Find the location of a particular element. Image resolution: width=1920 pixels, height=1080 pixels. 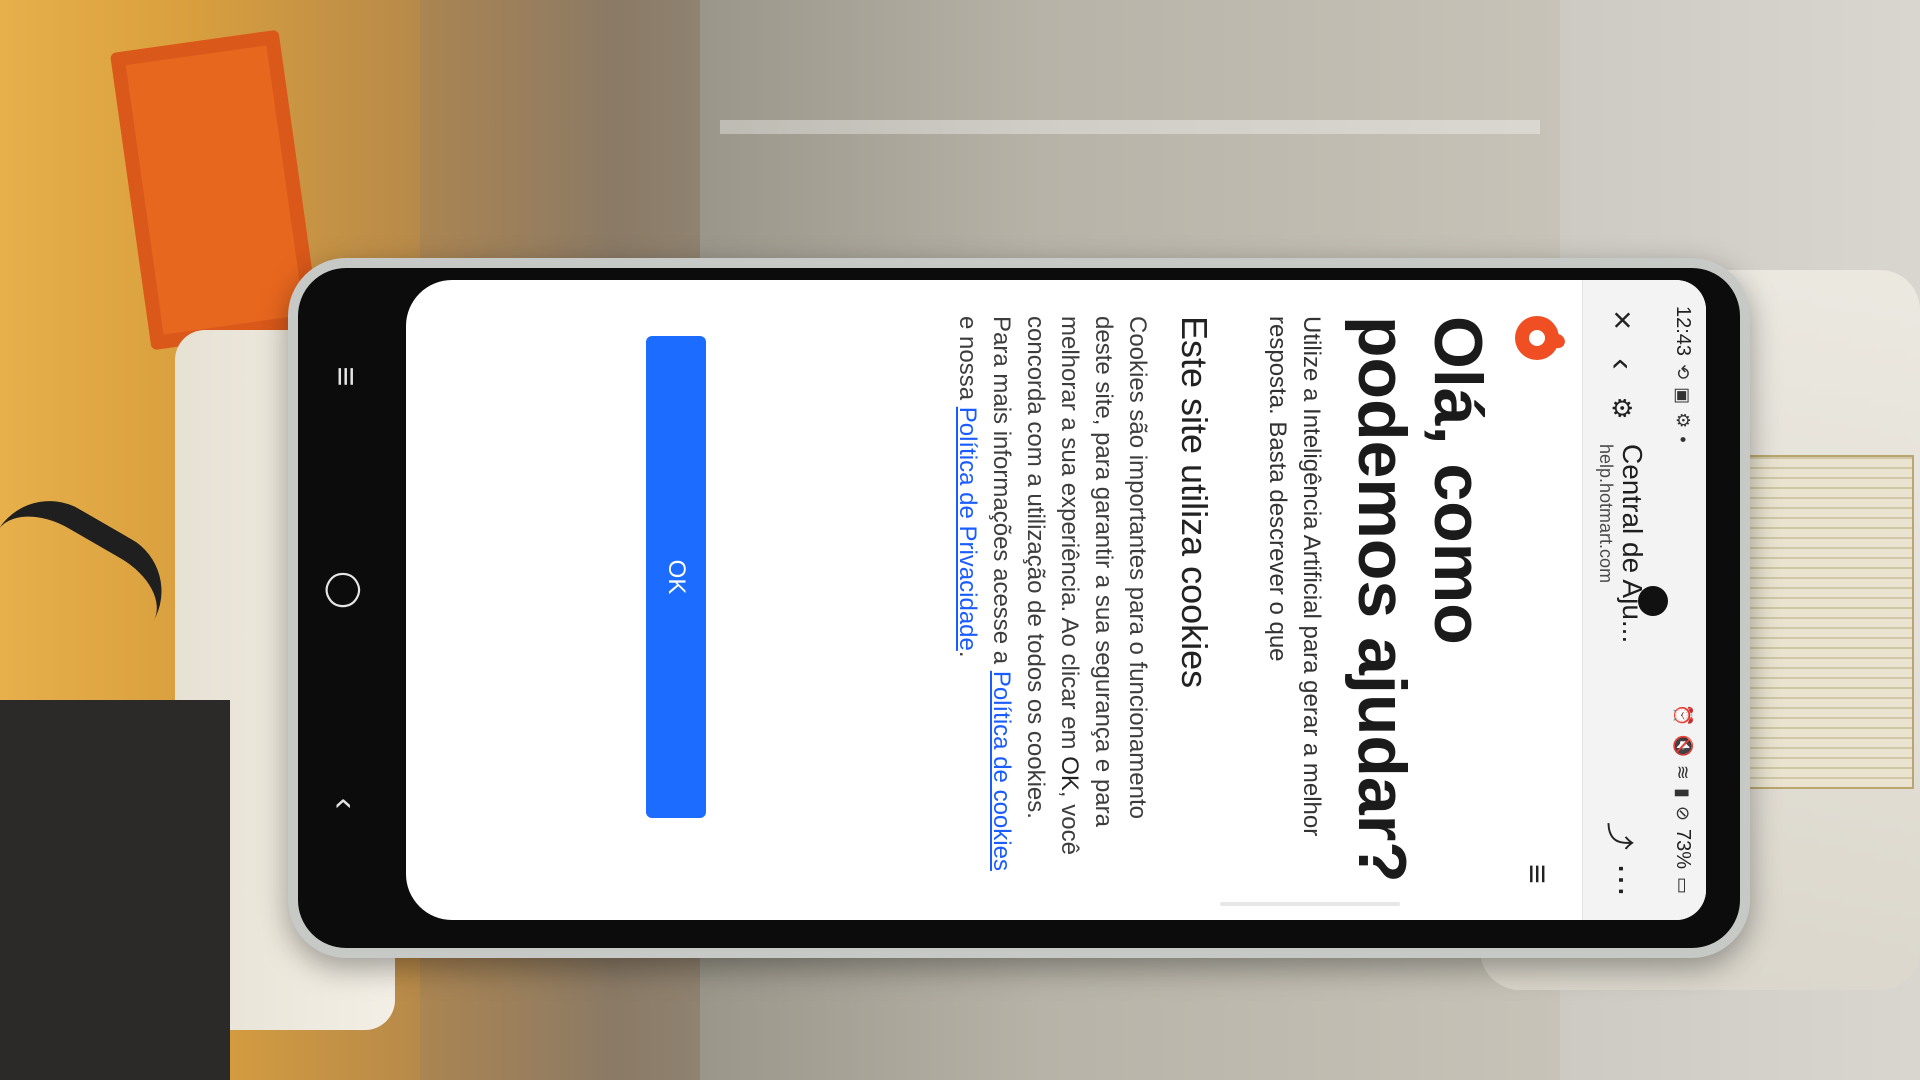

site-header: ≡ is located at coordinates (1537, 600).